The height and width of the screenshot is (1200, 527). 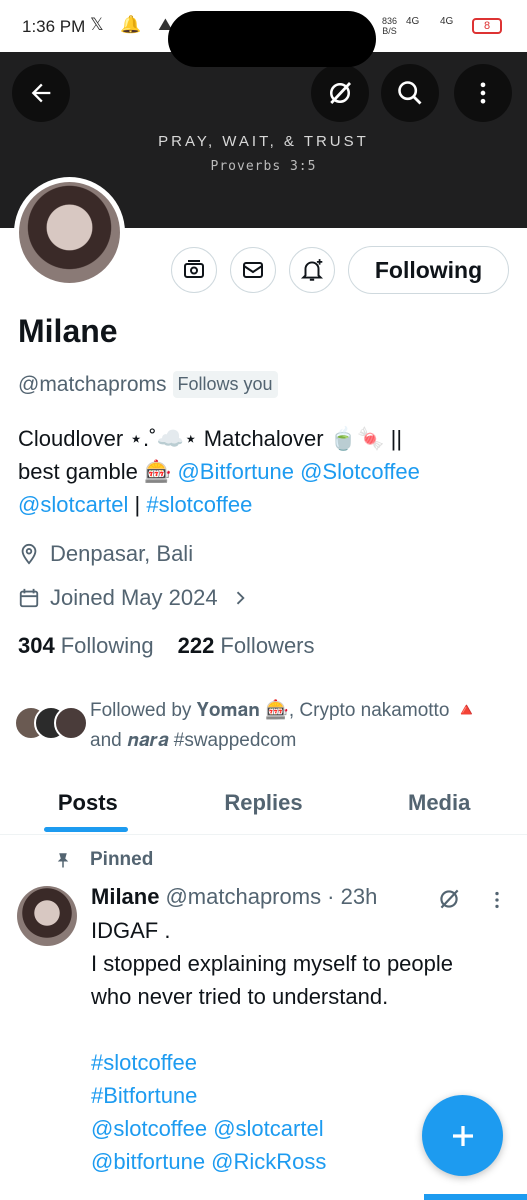 What do you see at coordinates (135, 504) in the screenshot?
I see `bio-line: @slotcartel | #slotcoffee` at bounding box center [135, 504].